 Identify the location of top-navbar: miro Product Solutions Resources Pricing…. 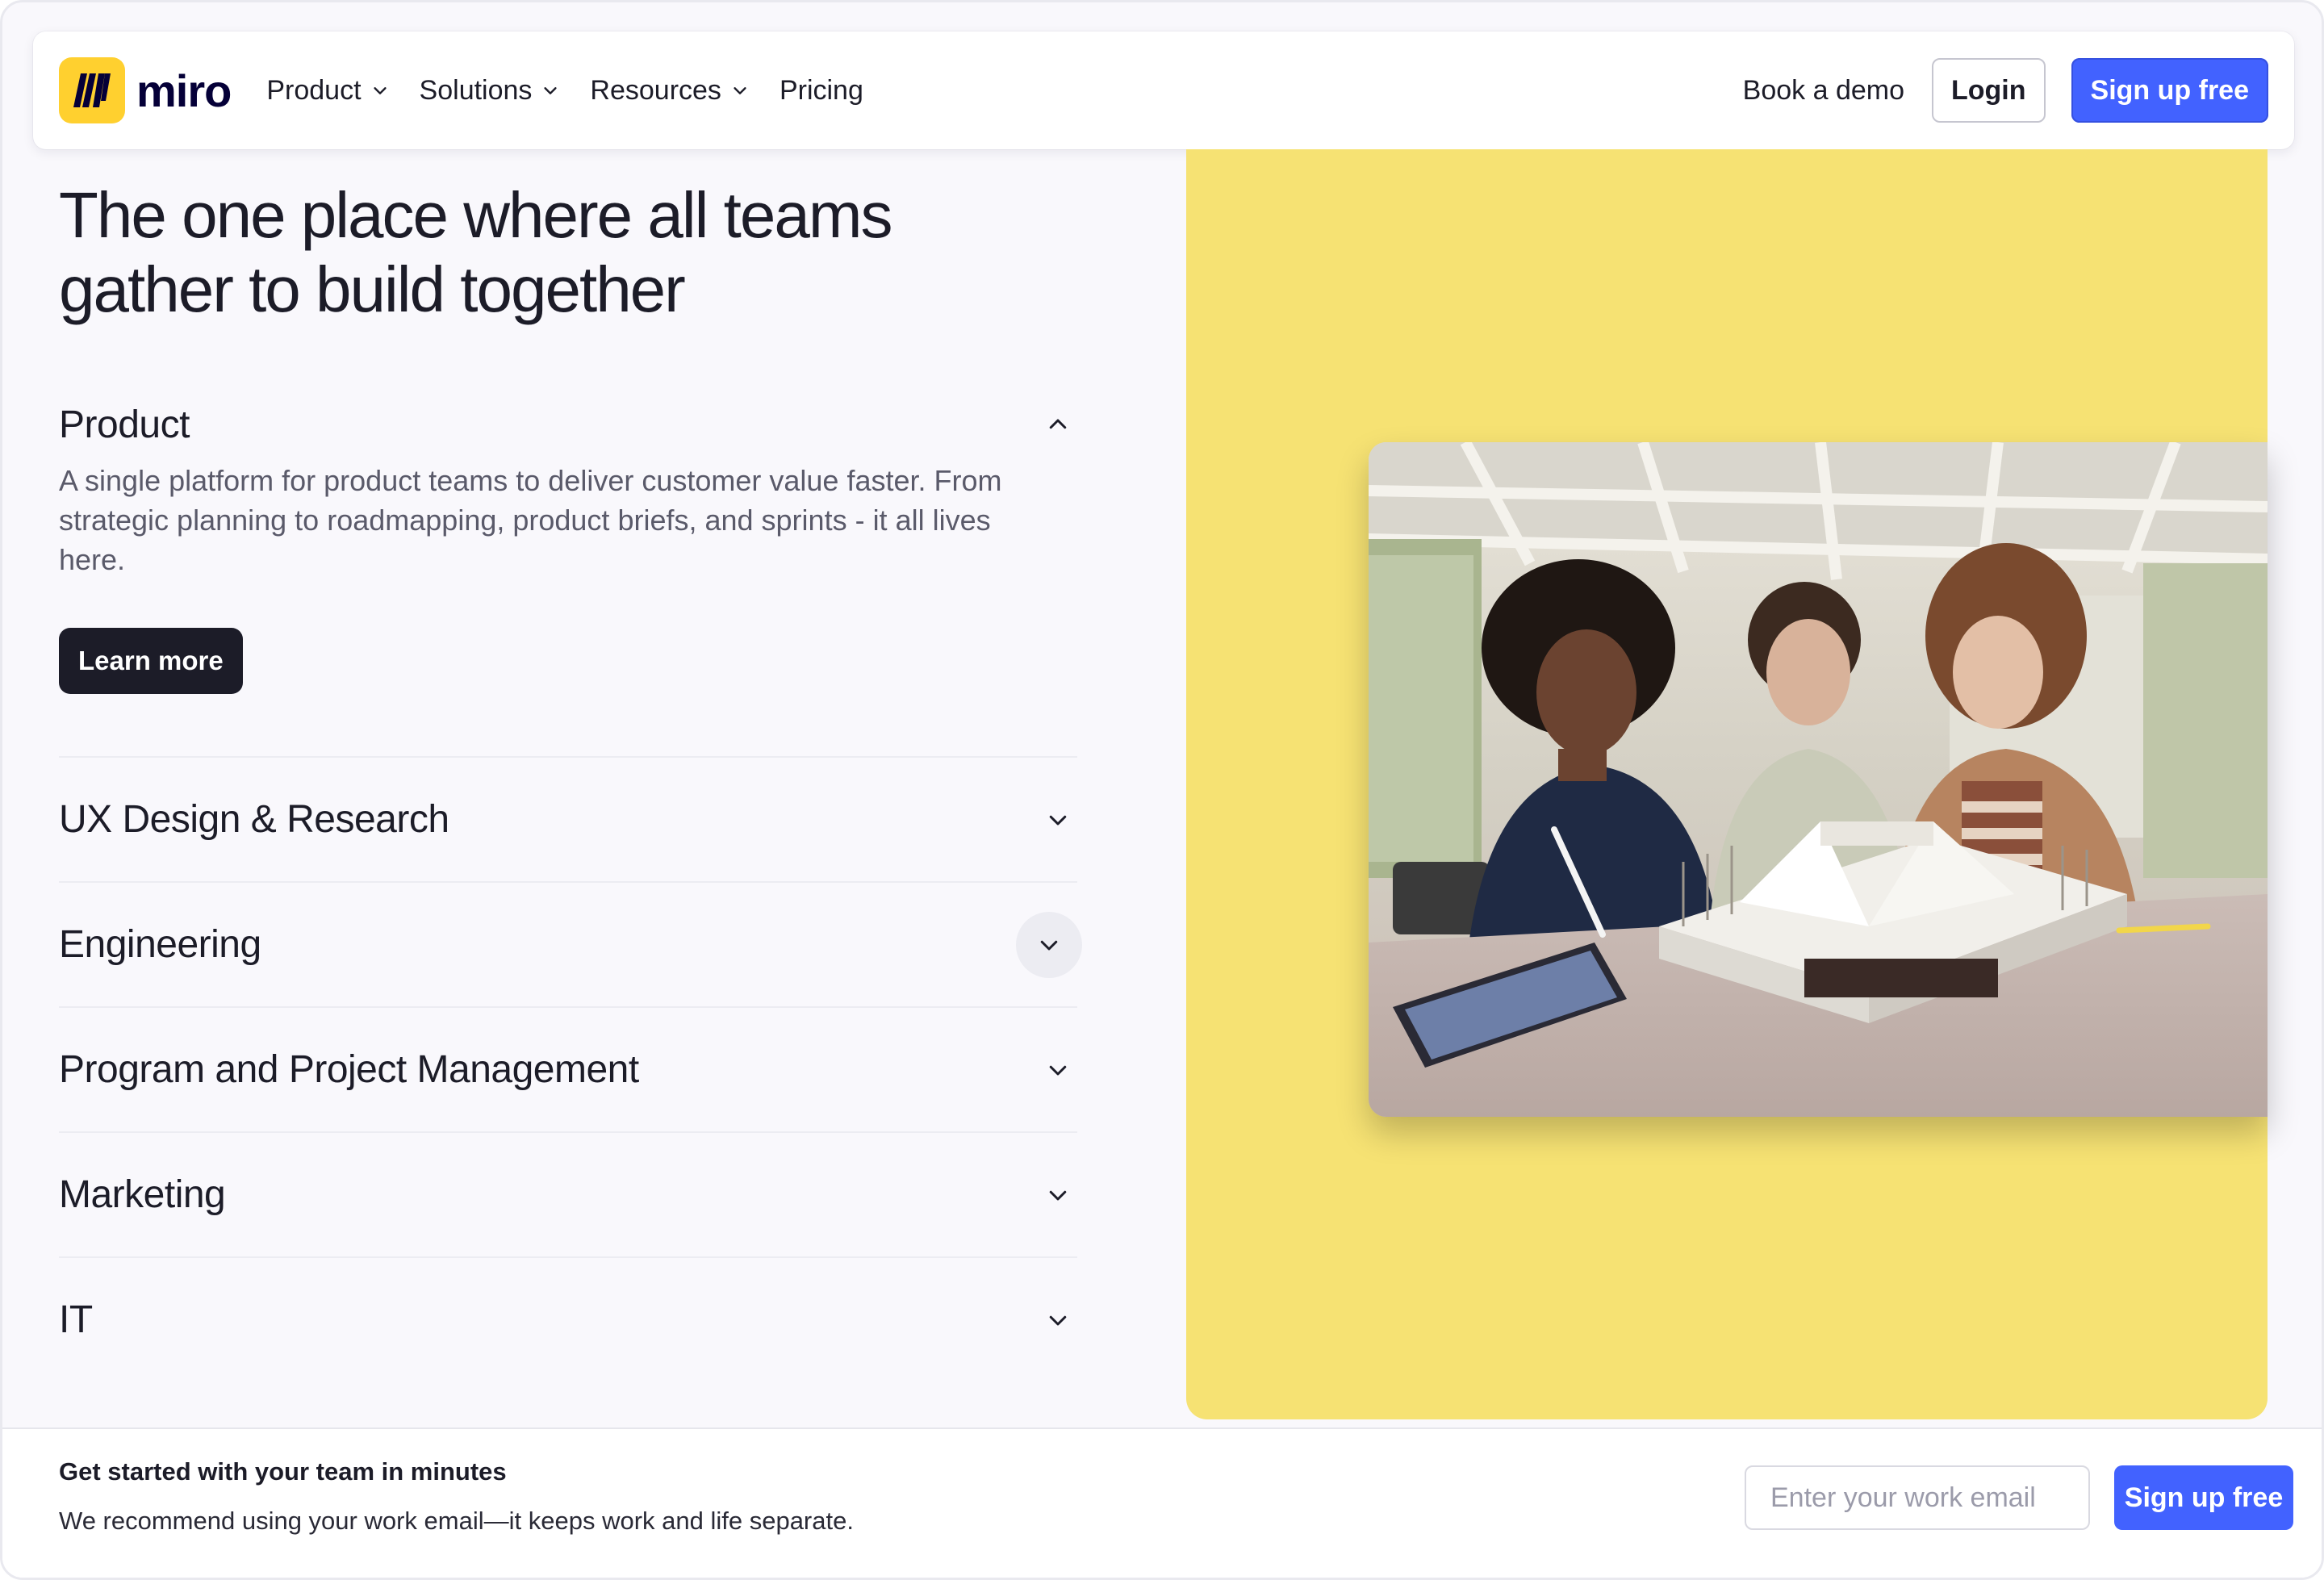
(1164, 90).